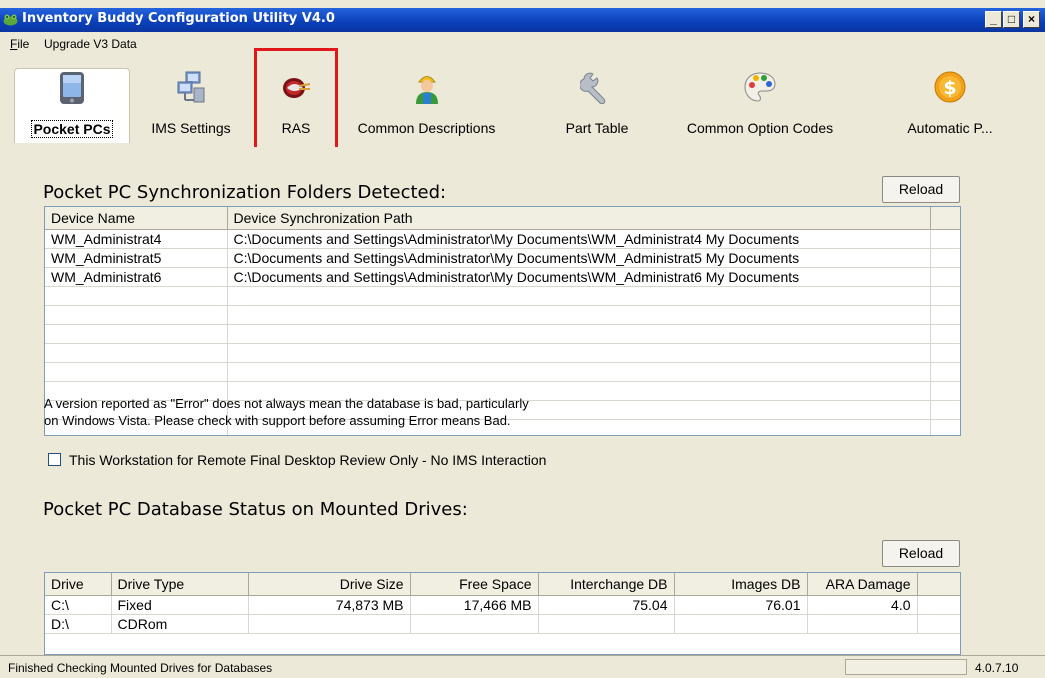 This screenshot has width=1045, height=678. Describe the element at coordinates (862, 624) in the screenshot. I see `ara-damage-cell` at that location.